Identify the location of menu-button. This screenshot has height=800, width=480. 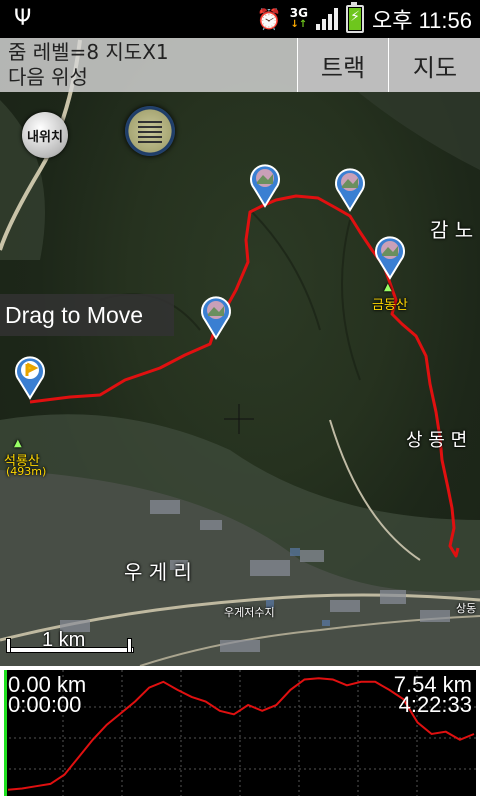
(150, 131).